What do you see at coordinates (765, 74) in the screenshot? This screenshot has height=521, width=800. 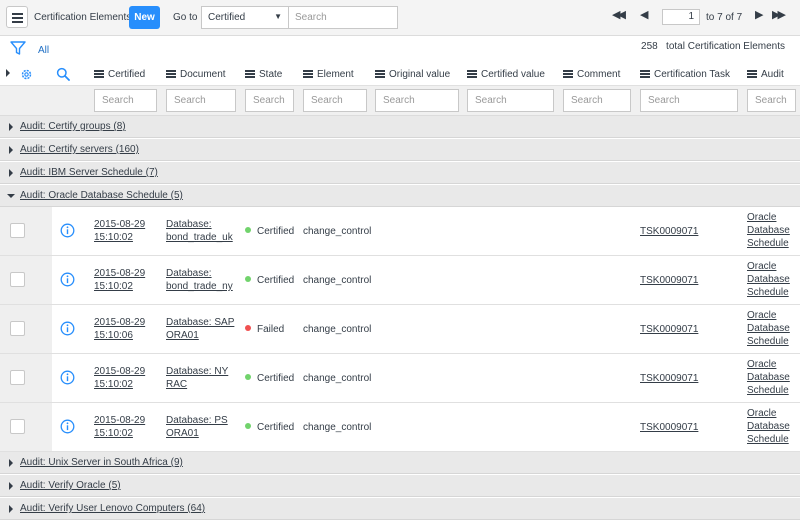 I see `column-header-audit: Audit` at bounding box center [765, 74].